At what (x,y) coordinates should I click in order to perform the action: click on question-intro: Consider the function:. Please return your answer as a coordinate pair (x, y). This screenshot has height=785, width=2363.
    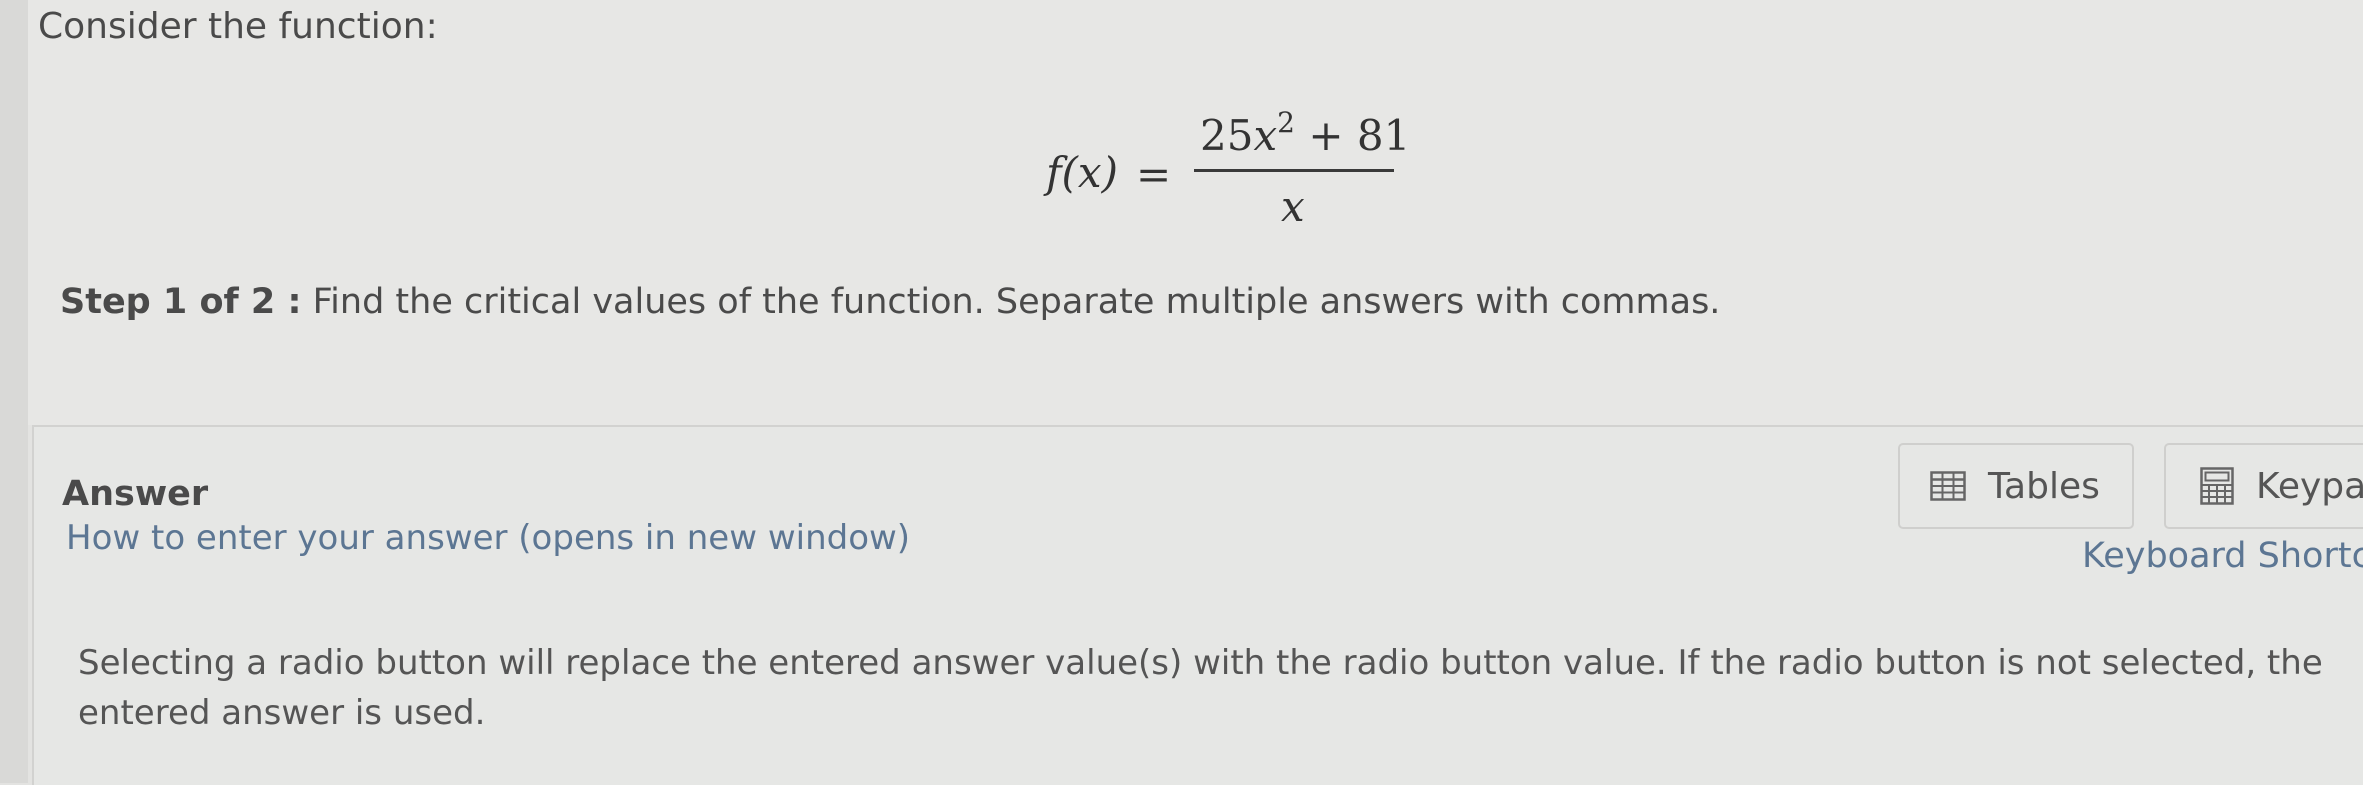
    Looking at the image, I should click on (238, 26).